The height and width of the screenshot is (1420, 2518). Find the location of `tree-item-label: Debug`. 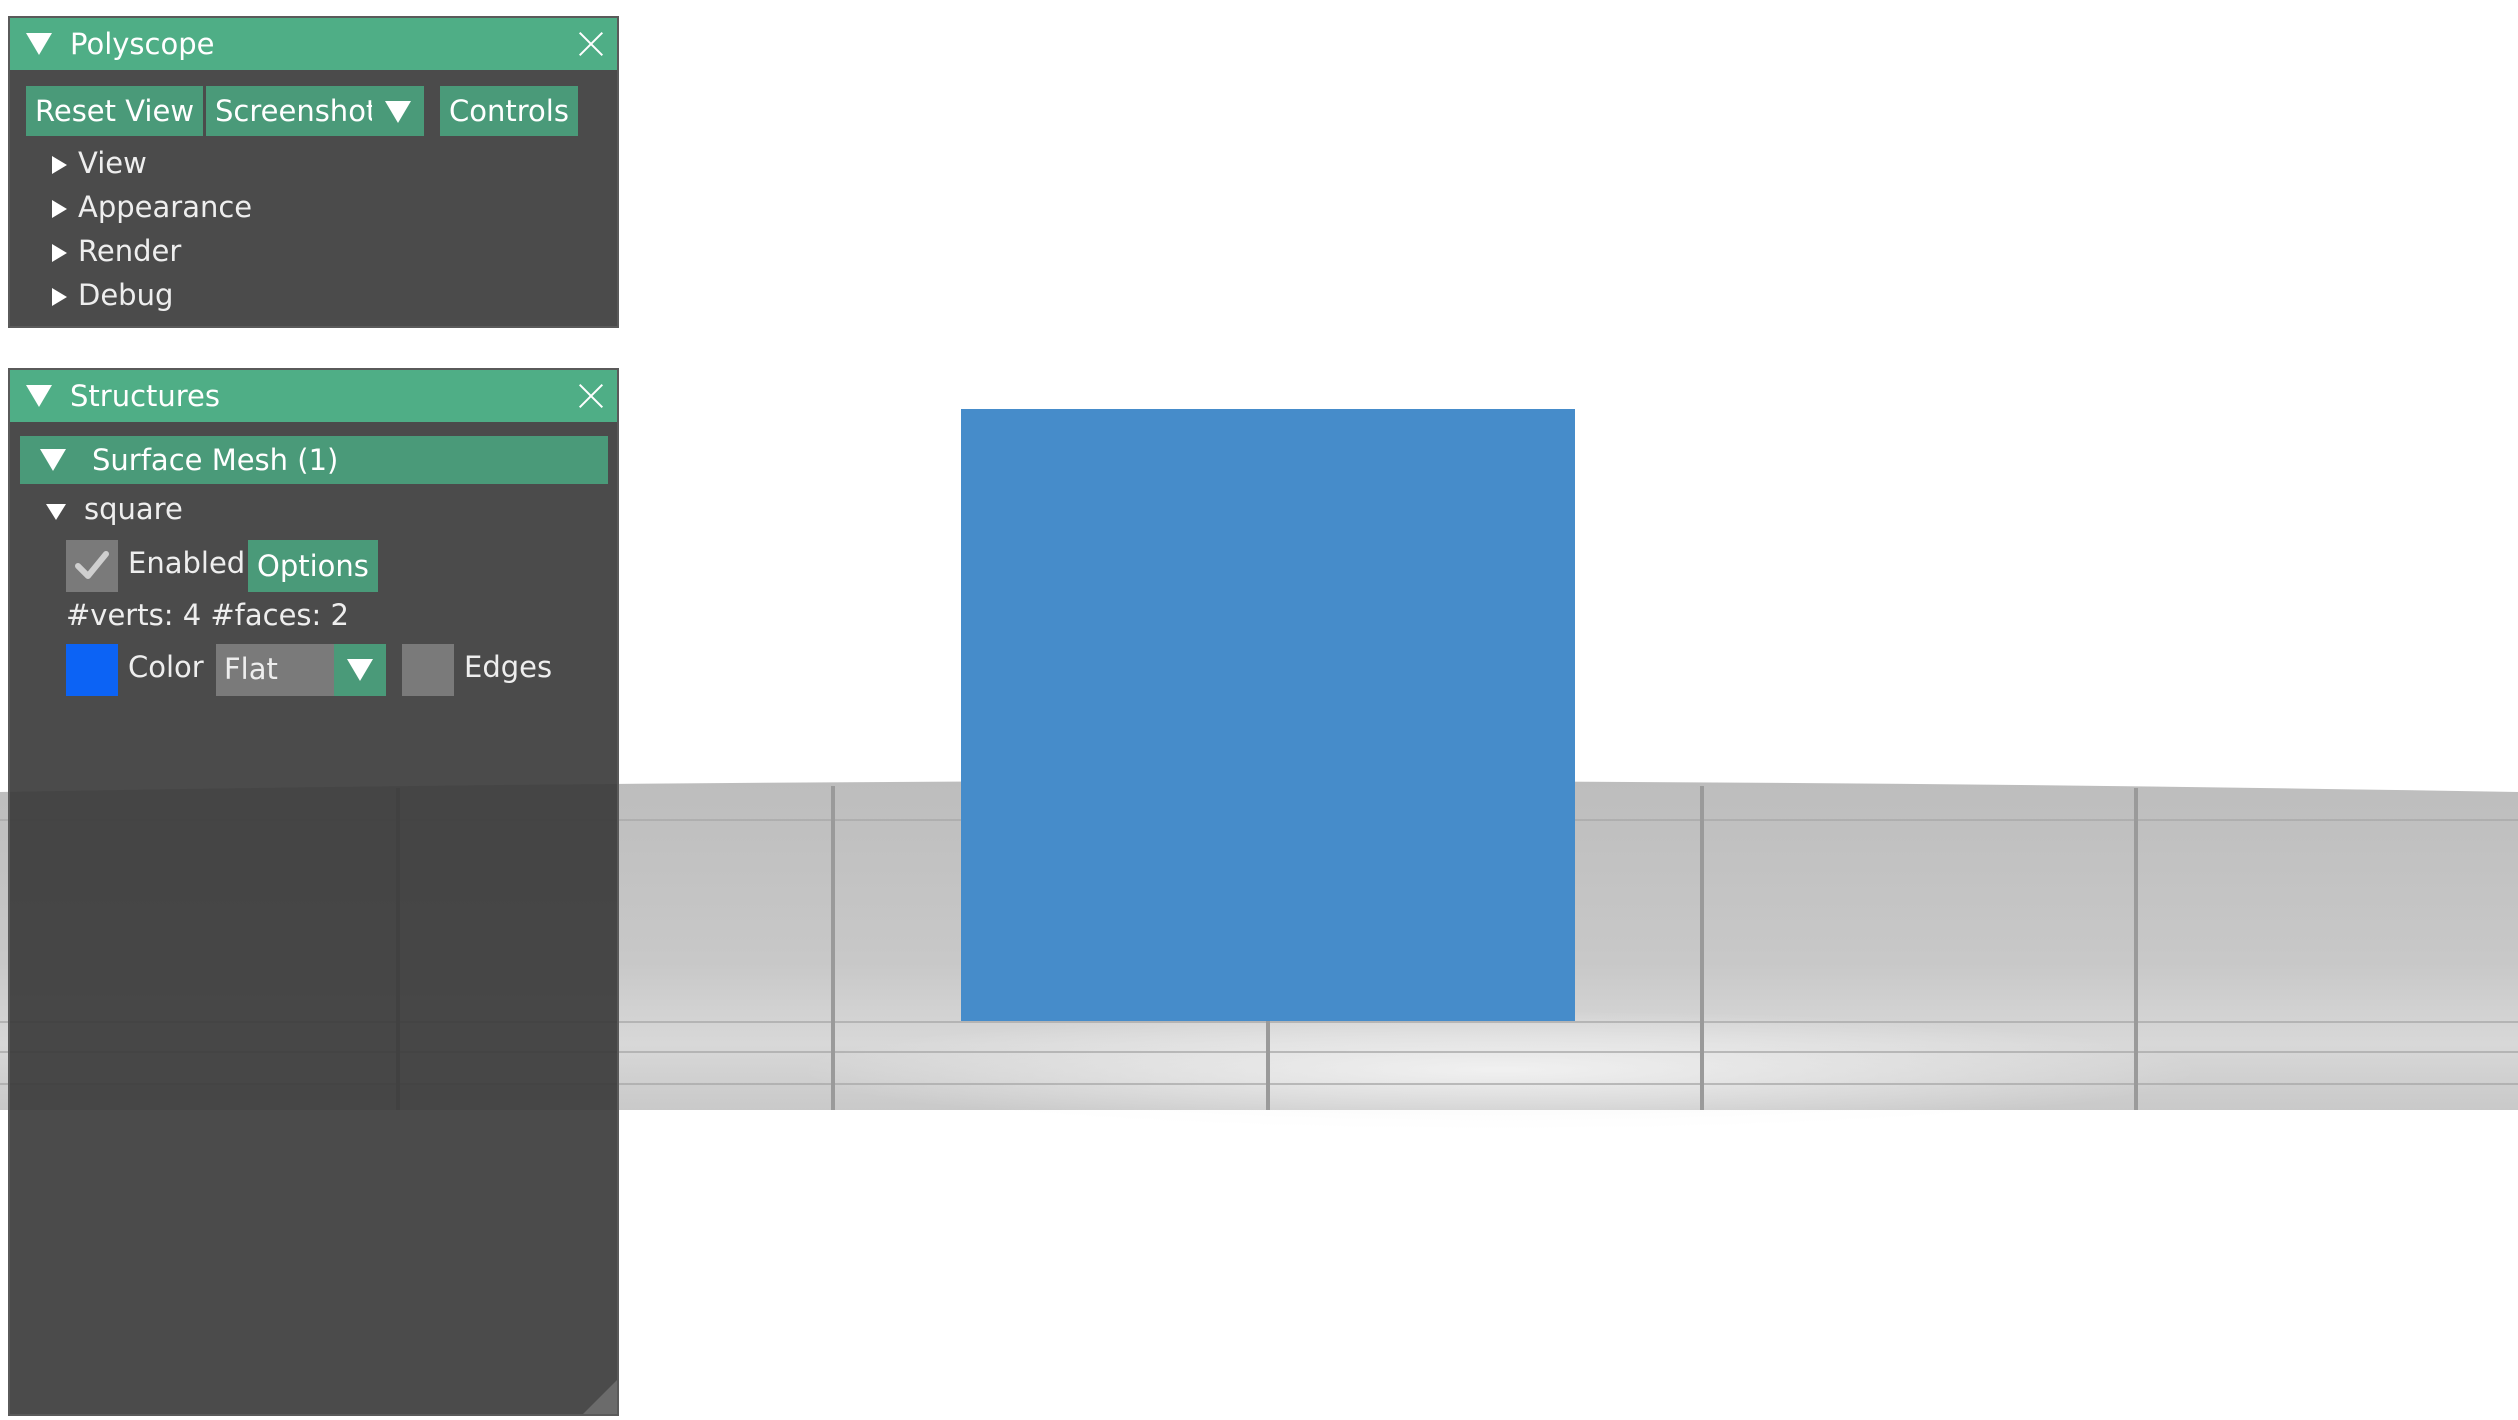

tree-item-label: Debug is located at coordinates (126, 295).